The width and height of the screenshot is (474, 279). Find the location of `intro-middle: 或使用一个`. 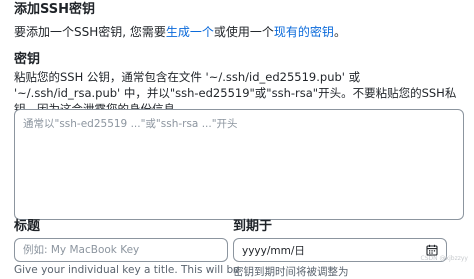

intro-middle: 或使用一个 is located at coordinates (243, 32).